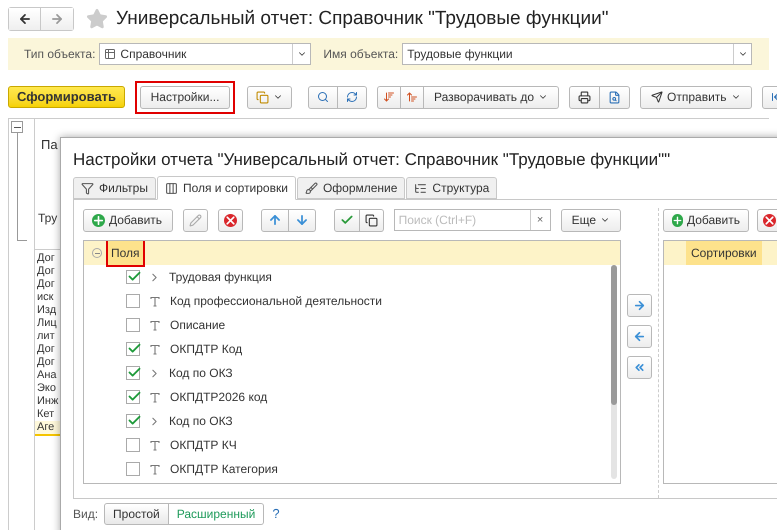 This screenshot has width=777, height=530. I want to click on report-cell-text: Инж, so click(48, 401).